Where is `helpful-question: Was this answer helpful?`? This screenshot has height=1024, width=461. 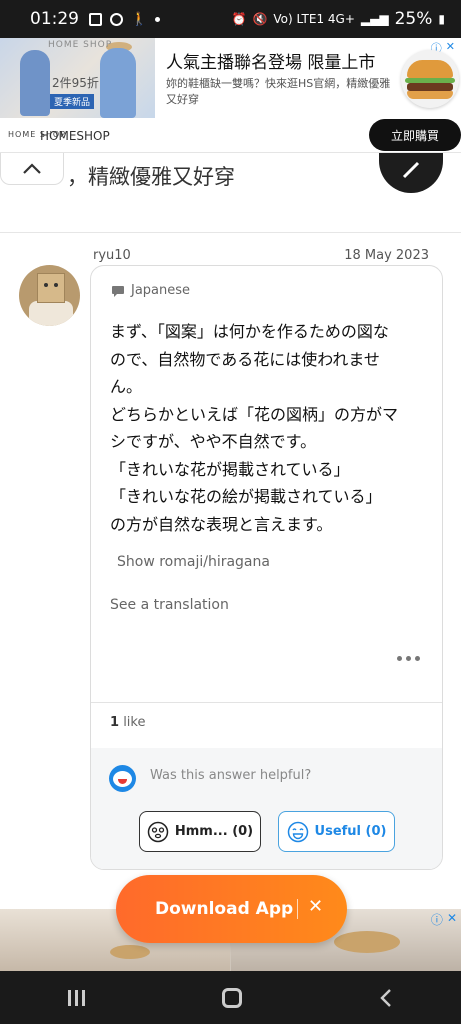 helpful-question: Was this answer helpful? is located at coordinates (231, 775).